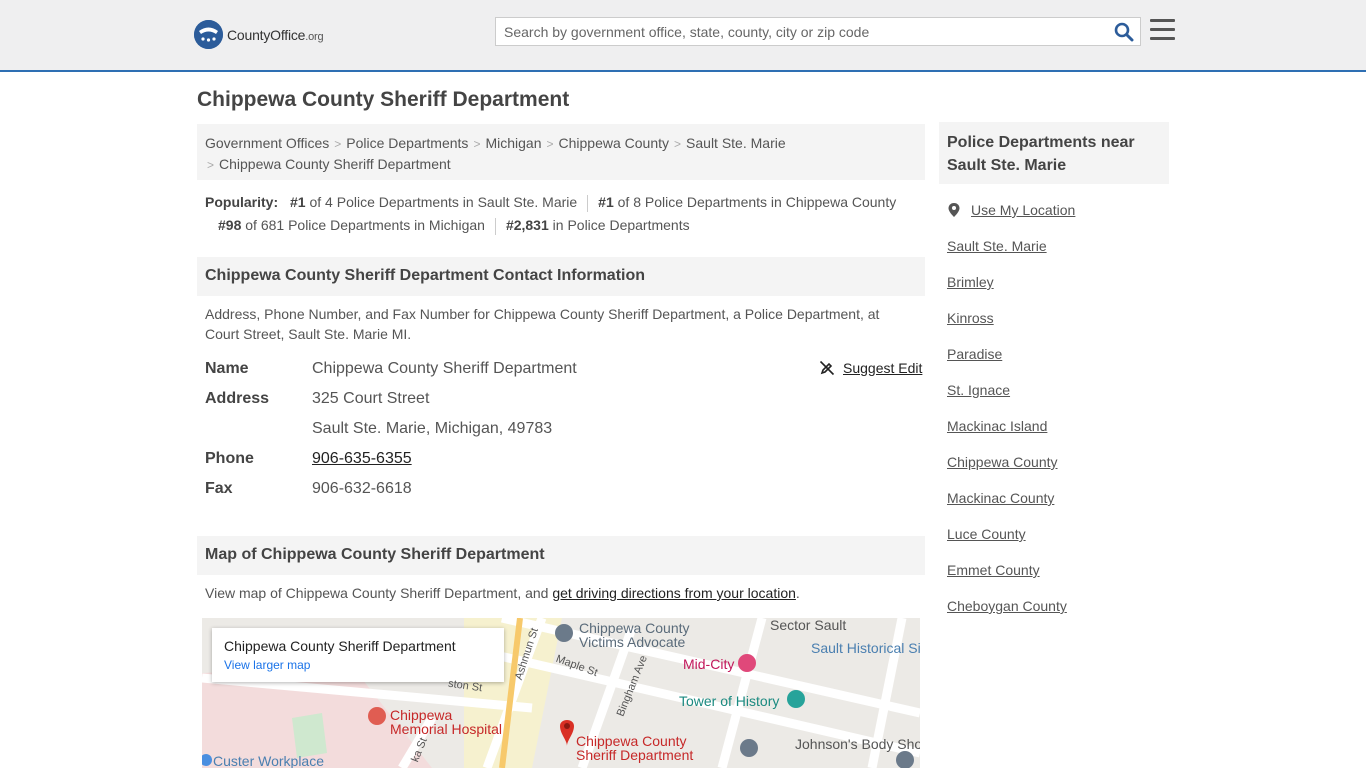 The height and width of the screenshot is (768, 1366). What do you see at coordinates (865, 648) in the screenshot?
I see `map-place-historical: Sault Historical Si` at bounding box center [865, 648].